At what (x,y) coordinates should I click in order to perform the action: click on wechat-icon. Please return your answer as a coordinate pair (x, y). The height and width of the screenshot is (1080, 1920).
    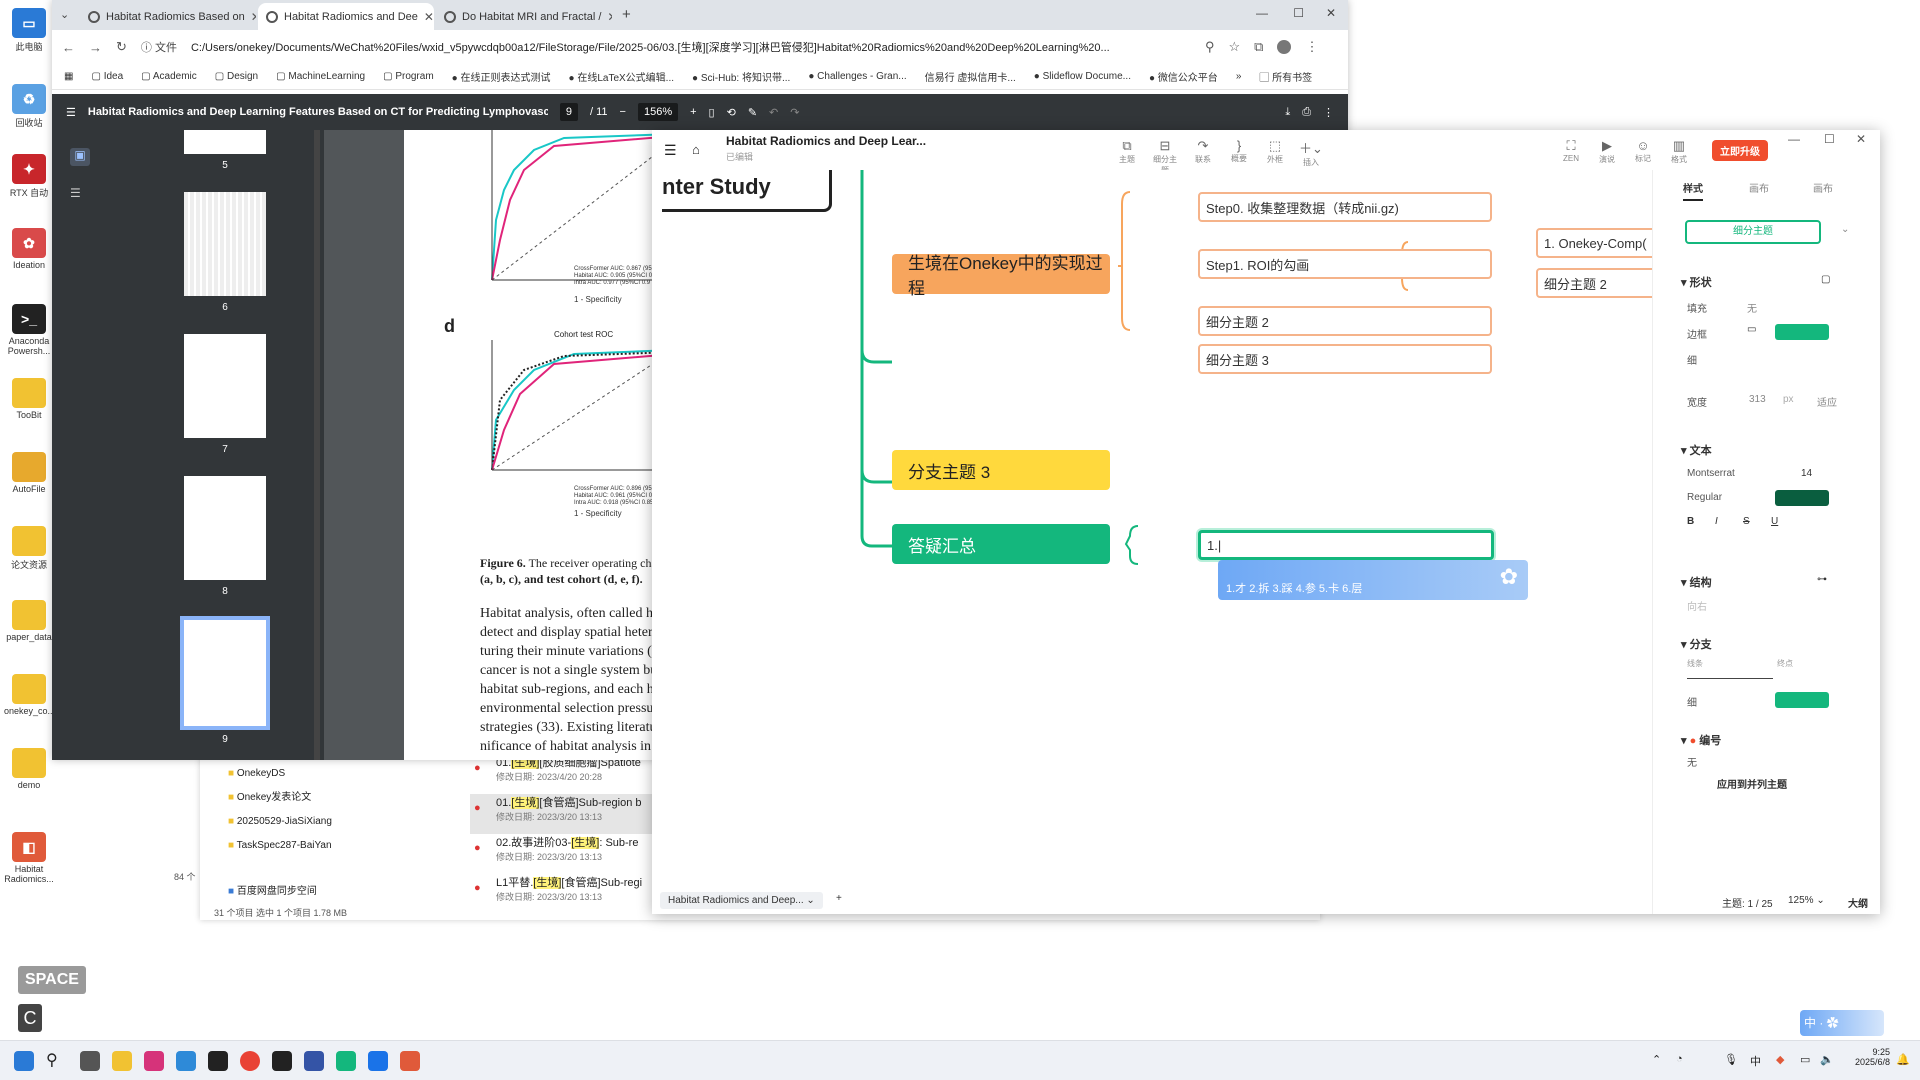
    Looking at the image, I should click on (346, 1061).